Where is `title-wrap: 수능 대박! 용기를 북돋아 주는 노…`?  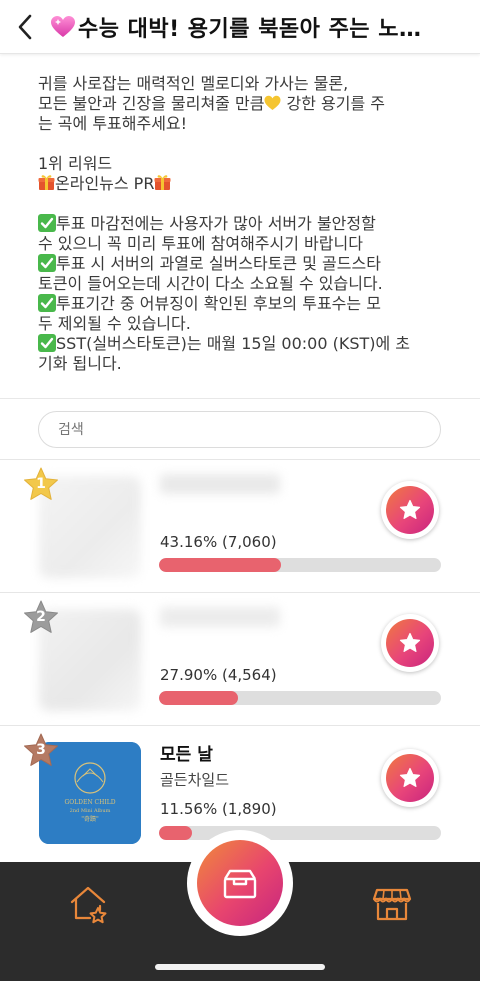
title-wrap: 수능 대박! 용기를 북돋아 주는 노… is located at coordinates (265, 27).